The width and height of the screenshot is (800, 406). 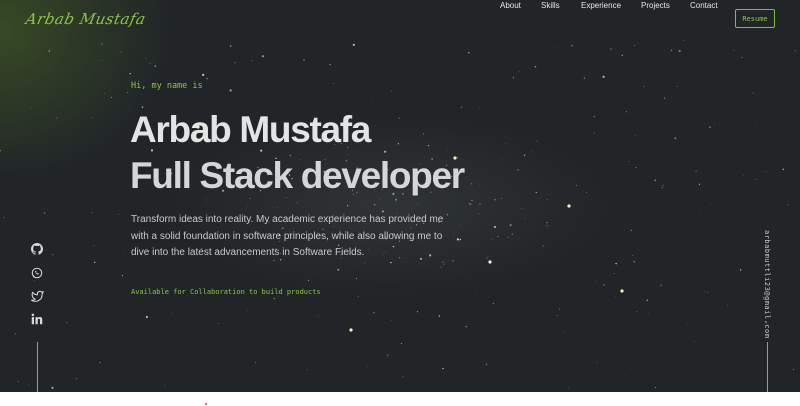 What do you see at coordinates (250, 129) in the screenshot?
I see `hero-name: Arbab Mustafa` at bounding box center [250, 129].